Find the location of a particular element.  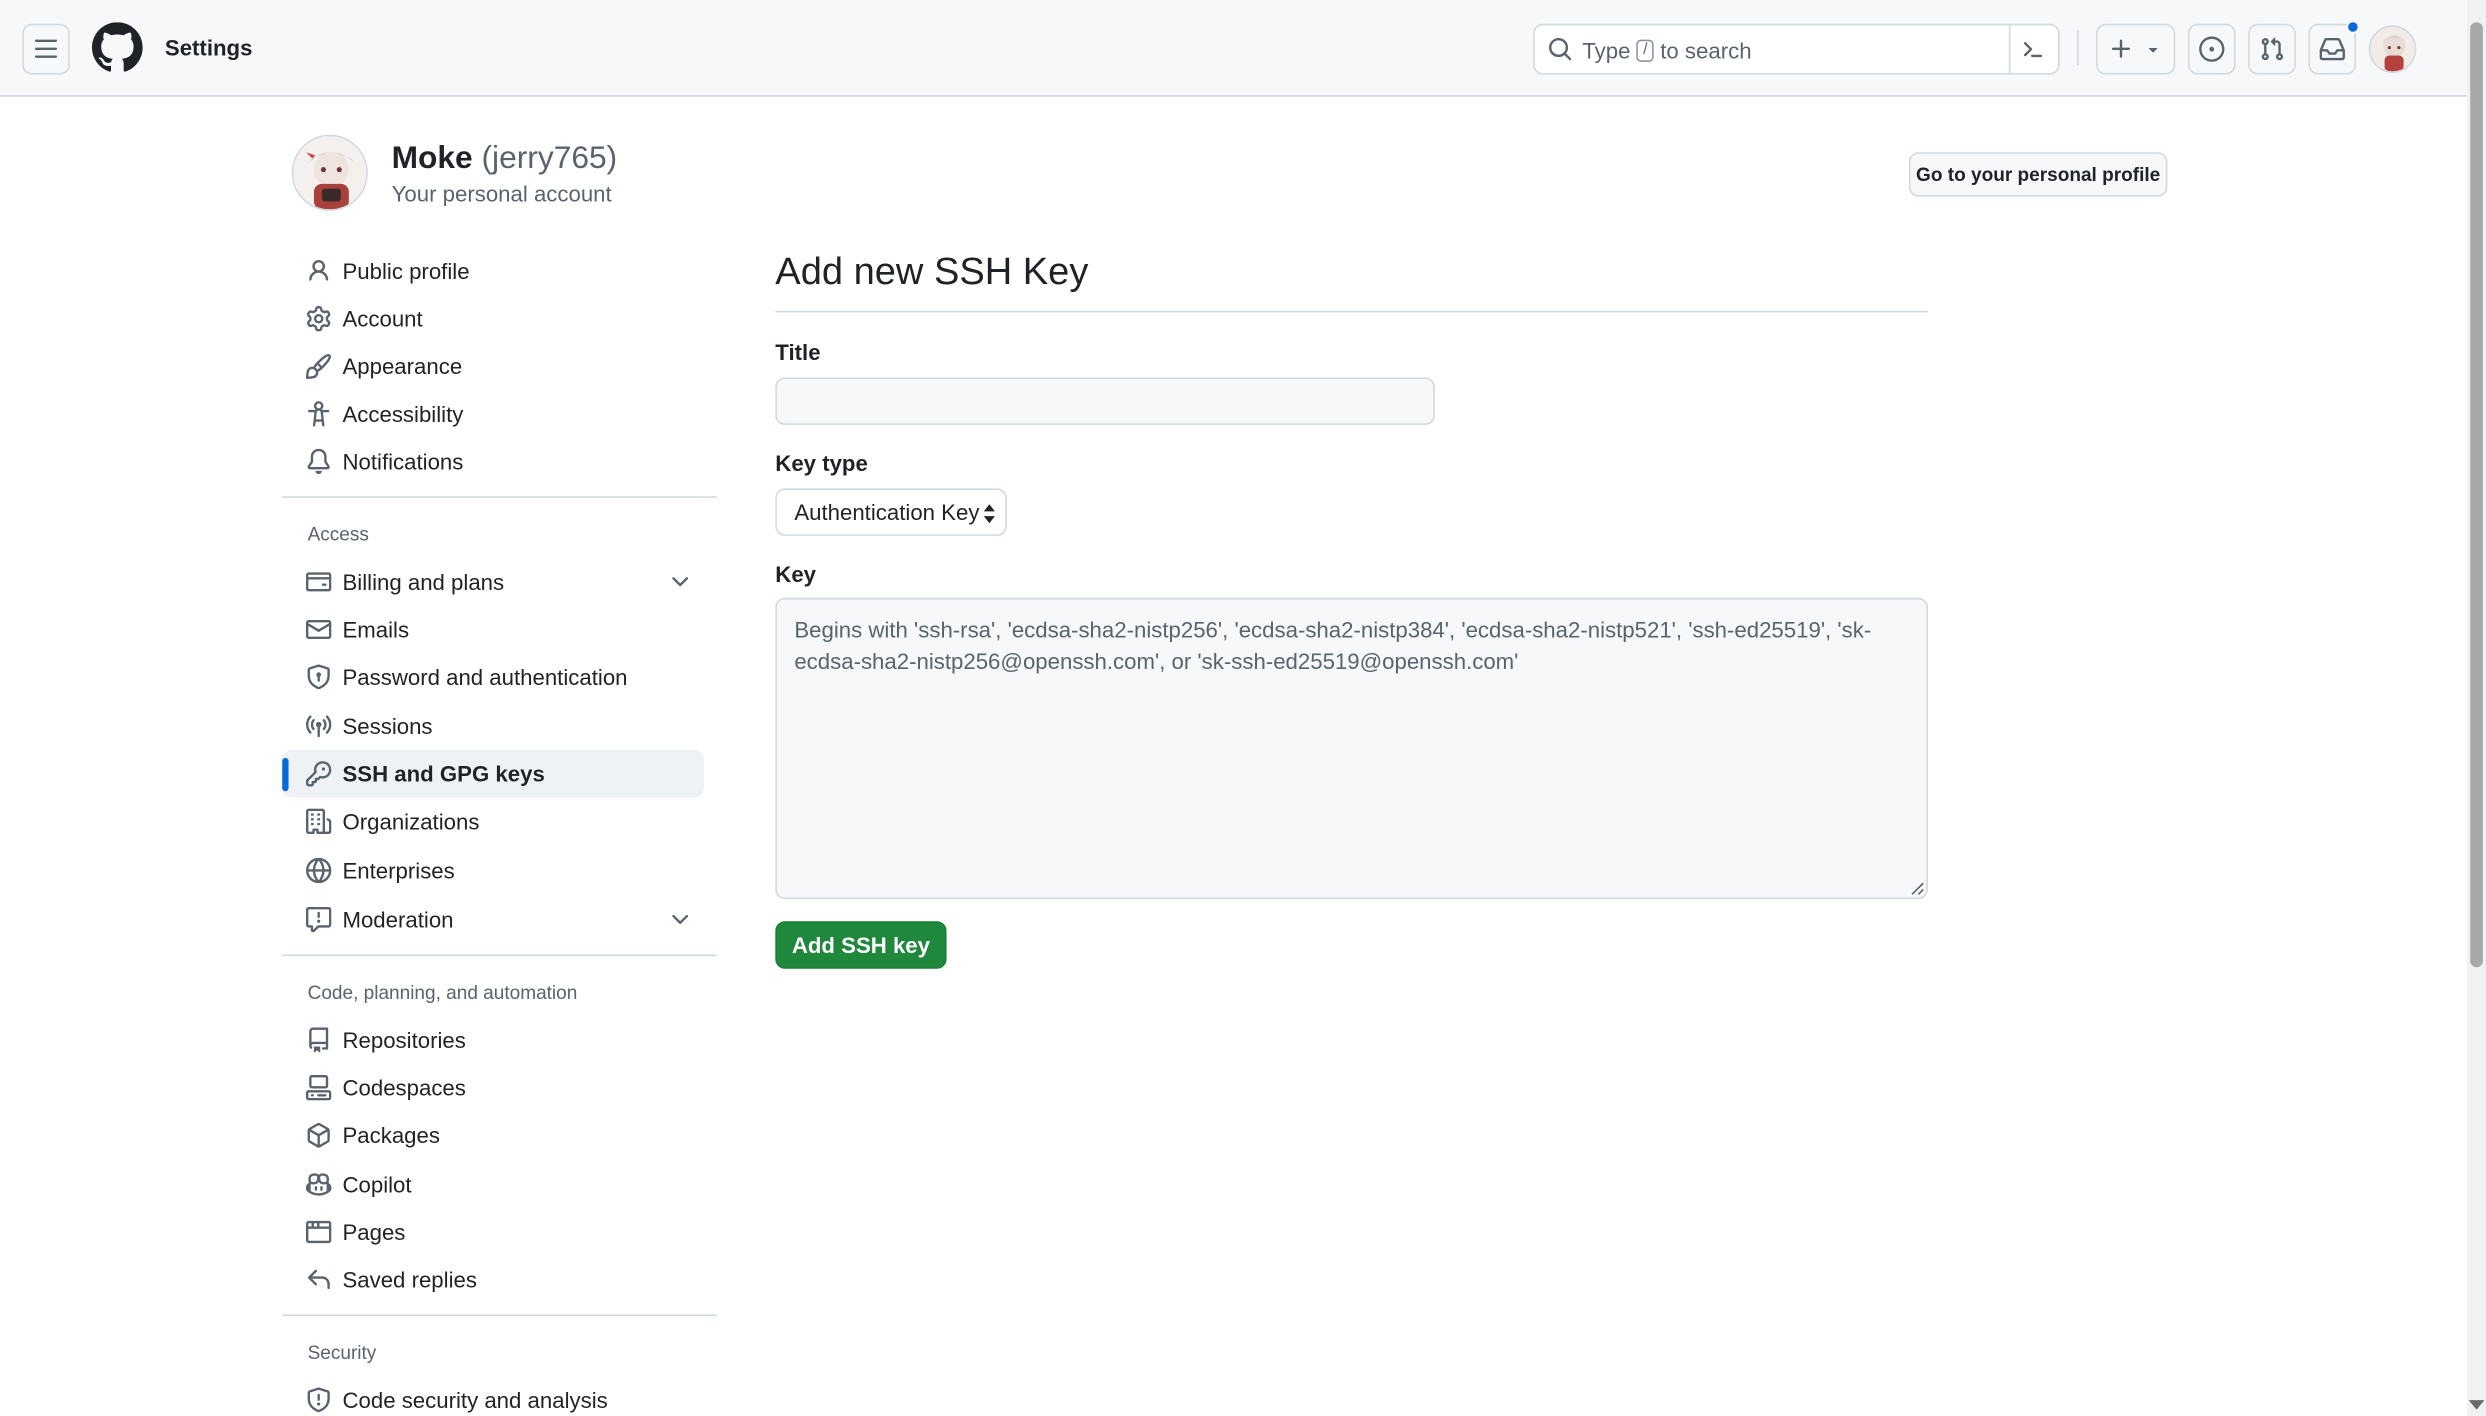

hamburger-icon is located at coordinates (46, 48).